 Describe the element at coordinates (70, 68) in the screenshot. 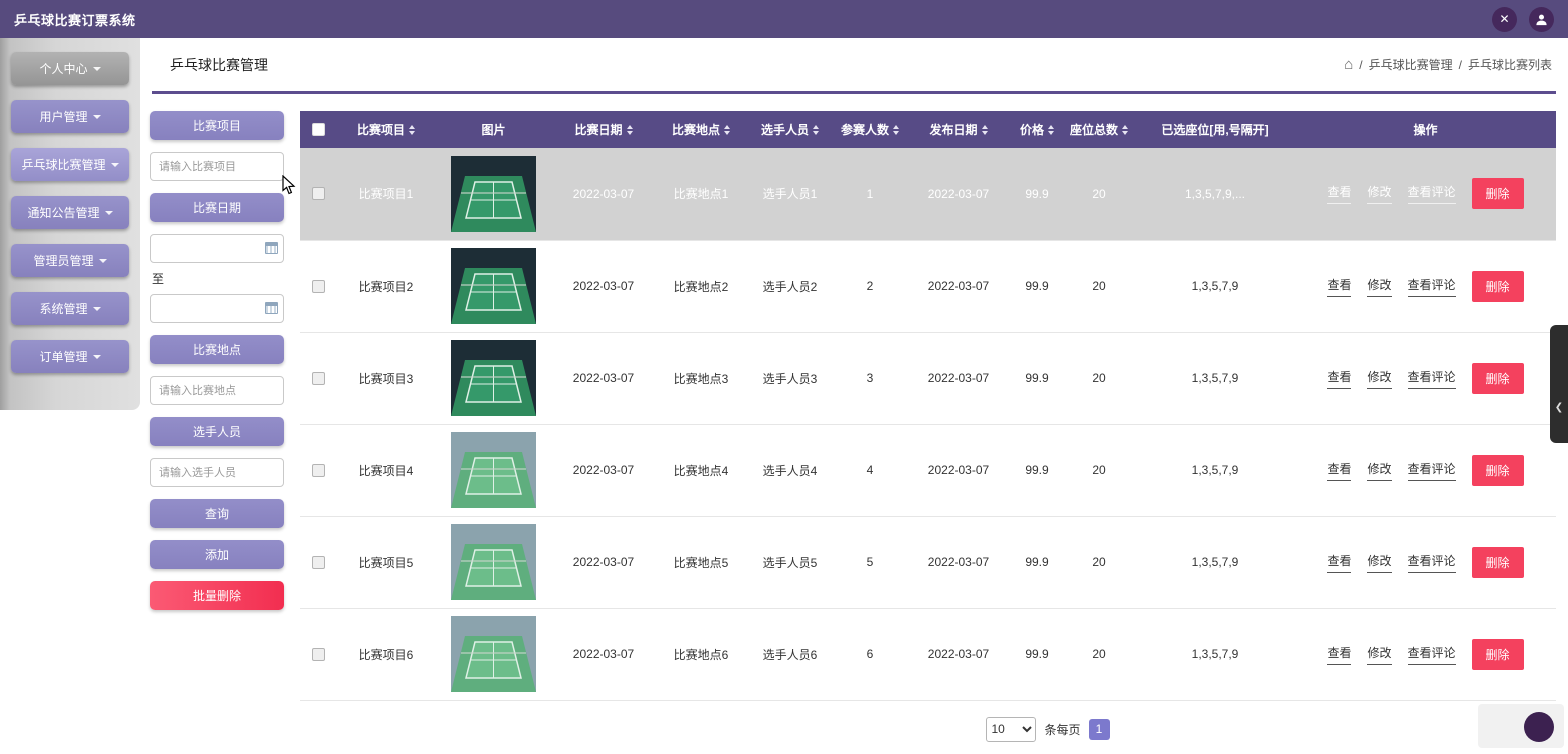

I see `sidebar-item-0: 个人中心` at that location.